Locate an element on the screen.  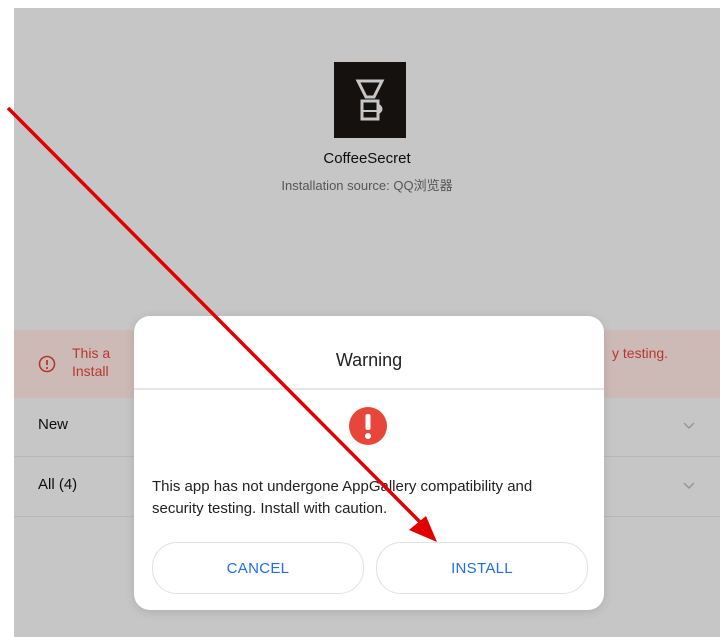
exclamation-icon is located at coordinates (368, 426).